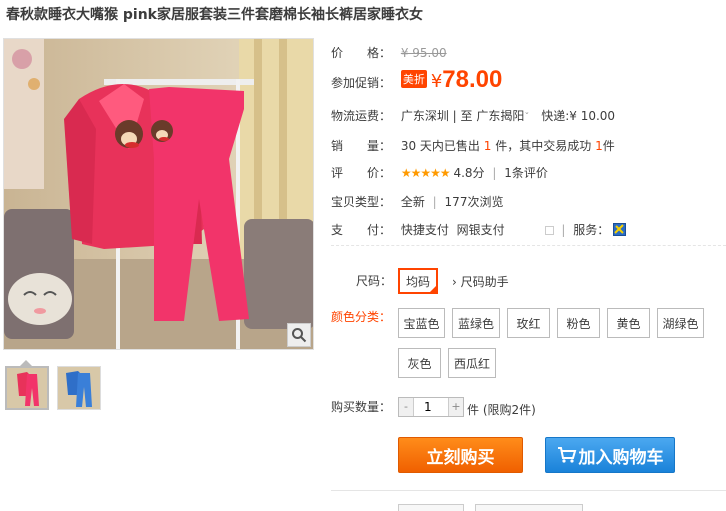 The image size is (726, 511). I want to click on ship-to-select: 广东揭阳ˇ, so click(502, 116).